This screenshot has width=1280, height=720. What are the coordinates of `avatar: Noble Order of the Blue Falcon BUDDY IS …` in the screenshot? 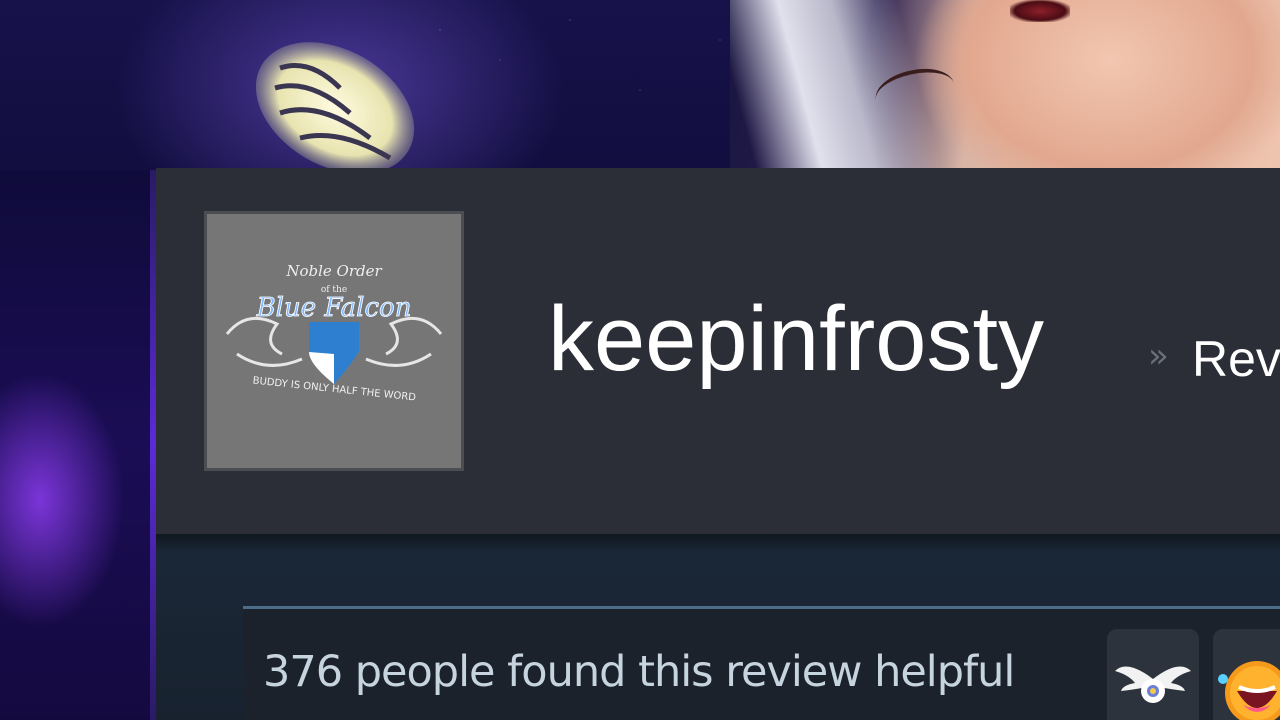 It's located at (334, 341).